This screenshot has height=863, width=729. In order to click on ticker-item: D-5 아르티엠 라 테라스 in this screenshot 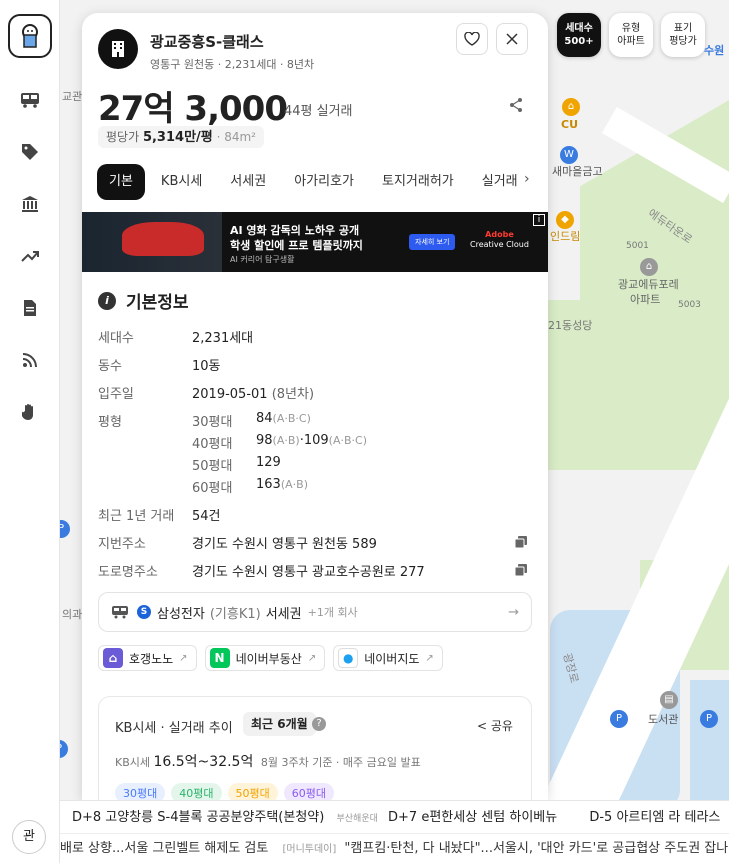, I will do `click(654, 817)`.